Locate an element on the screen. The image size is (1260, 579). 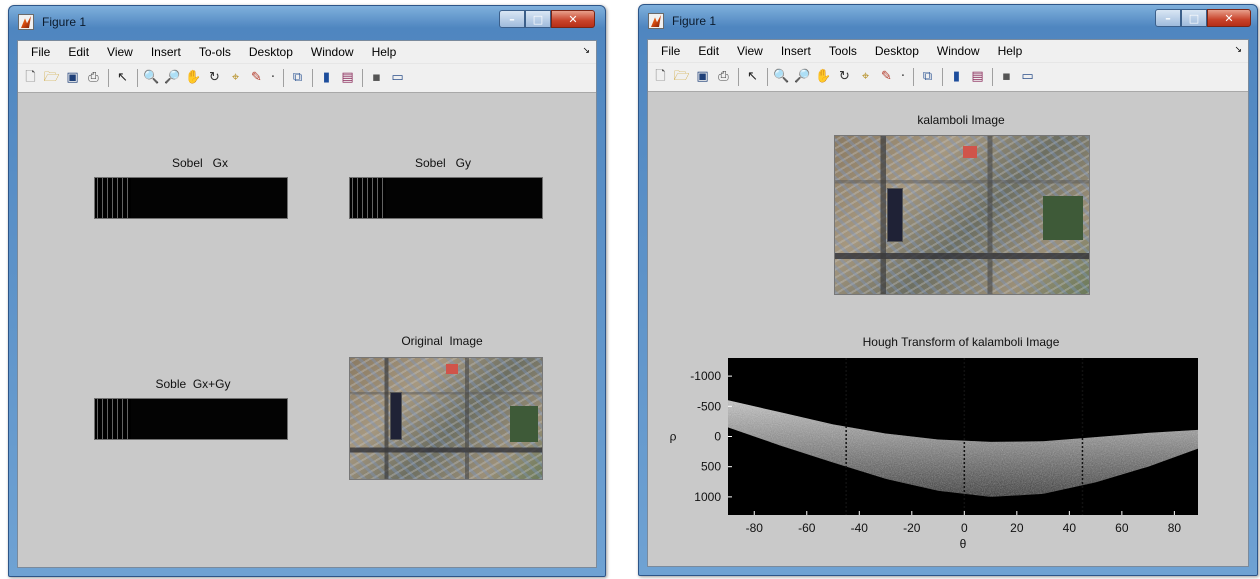
zoom-in-icon: 🔍 is located at coordinates (151, 78).